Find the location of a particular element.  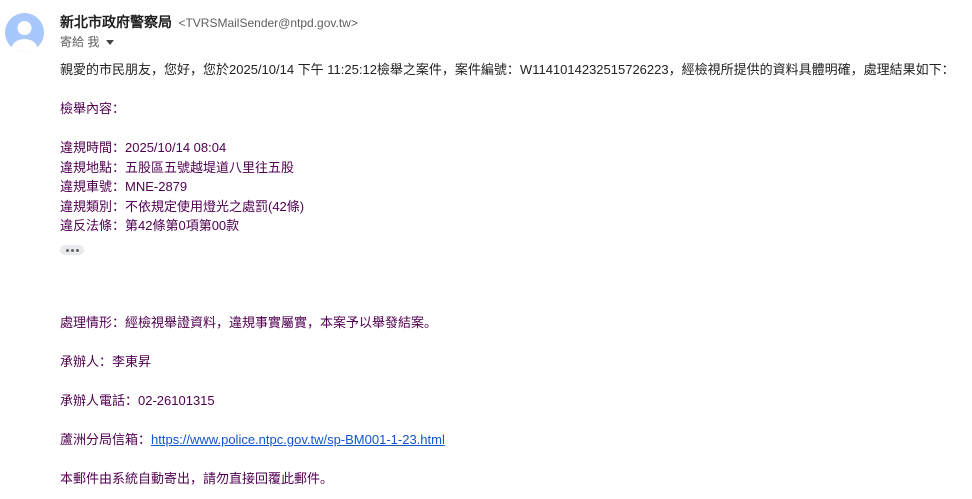

sender-name: 新北市政府警察局 is located at coordinates (116, 22).